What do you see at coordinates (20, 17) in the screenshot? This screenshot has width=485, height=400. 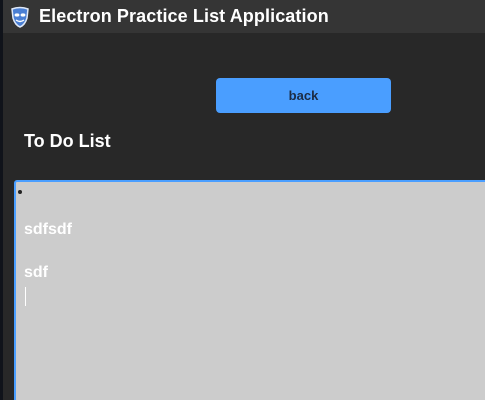 I see `mask-app-icon` at bounding box center [20, 17].